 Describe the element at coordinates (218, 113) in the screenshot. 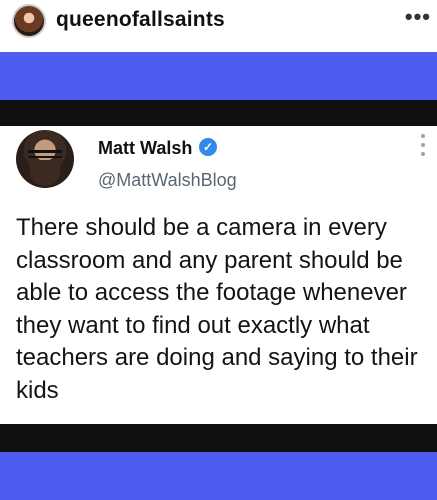

I see `top-black-band` at that location.